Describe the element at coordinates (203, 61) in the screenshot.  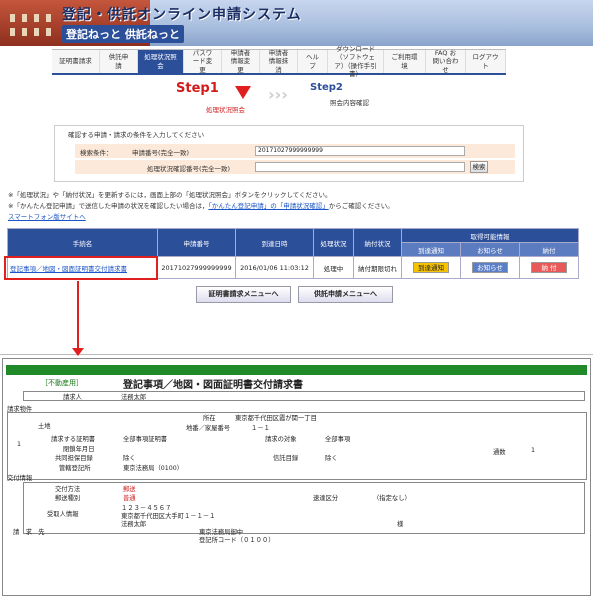
I see `nav-password: パスワード変更` at that location.